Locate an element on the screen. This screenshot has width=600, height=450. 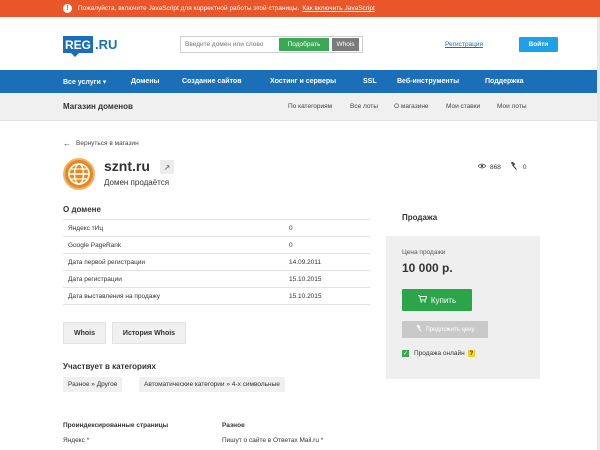
eye-icon is located at coordinates (482, 167).